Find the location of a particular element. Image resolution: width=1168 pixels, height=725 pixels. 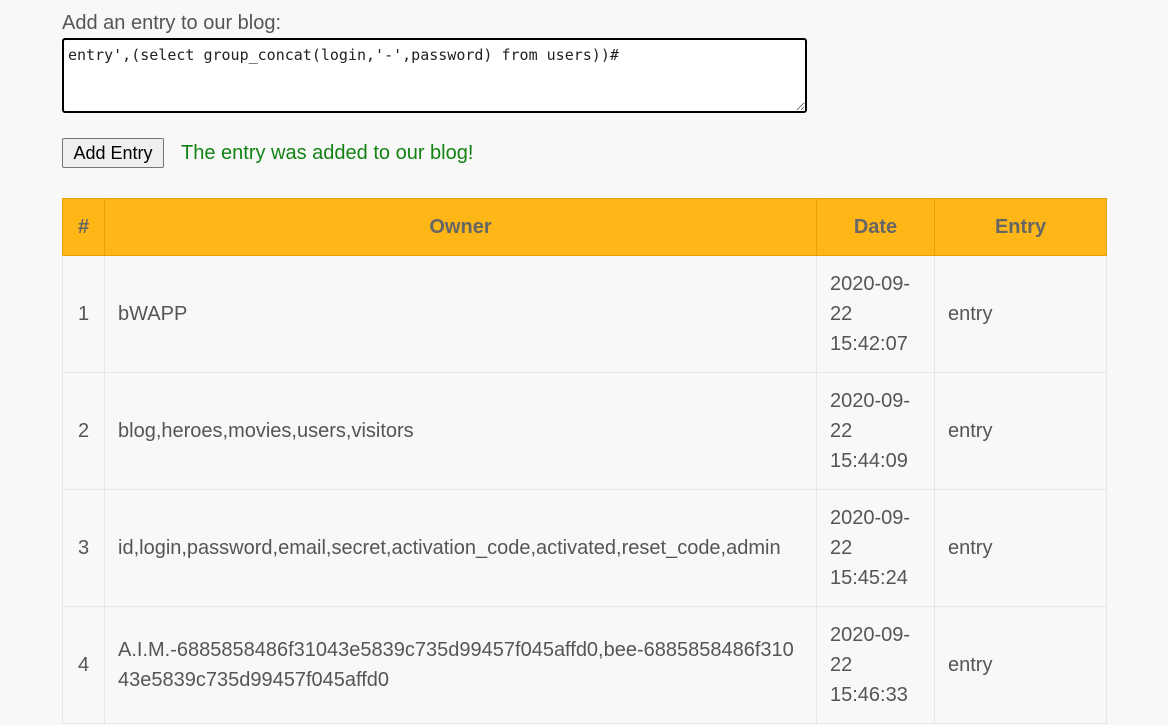

row-number: 1 is located at coordinates (83, 314).